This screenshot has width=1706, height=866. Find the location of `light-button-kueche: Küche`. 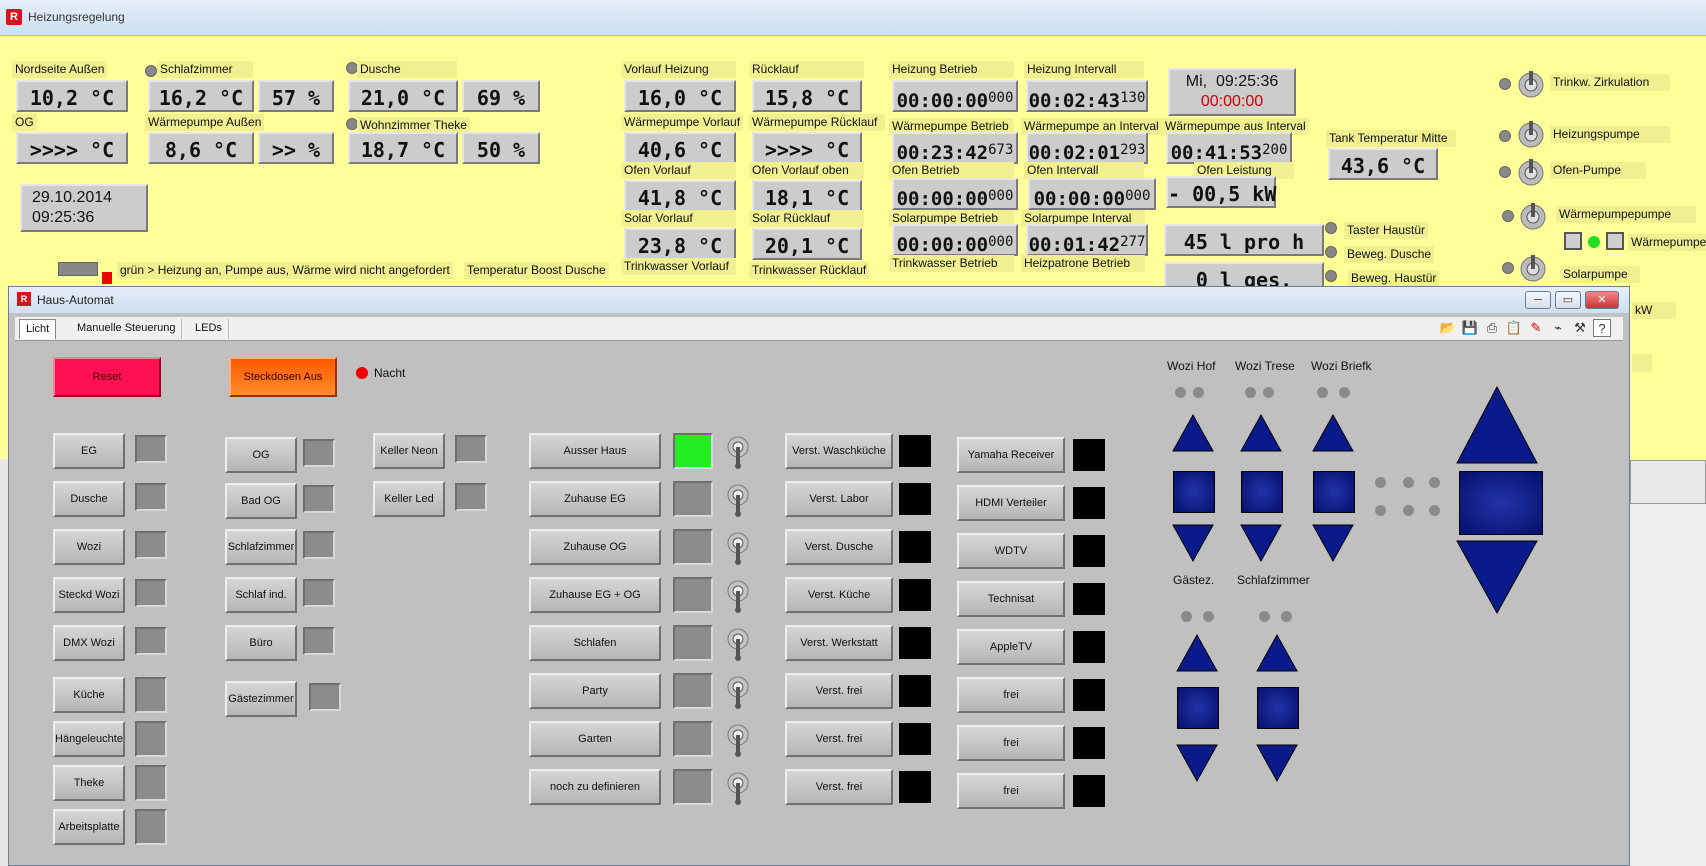

light-button-kueche: Küche is located at coordinates (89, 695).